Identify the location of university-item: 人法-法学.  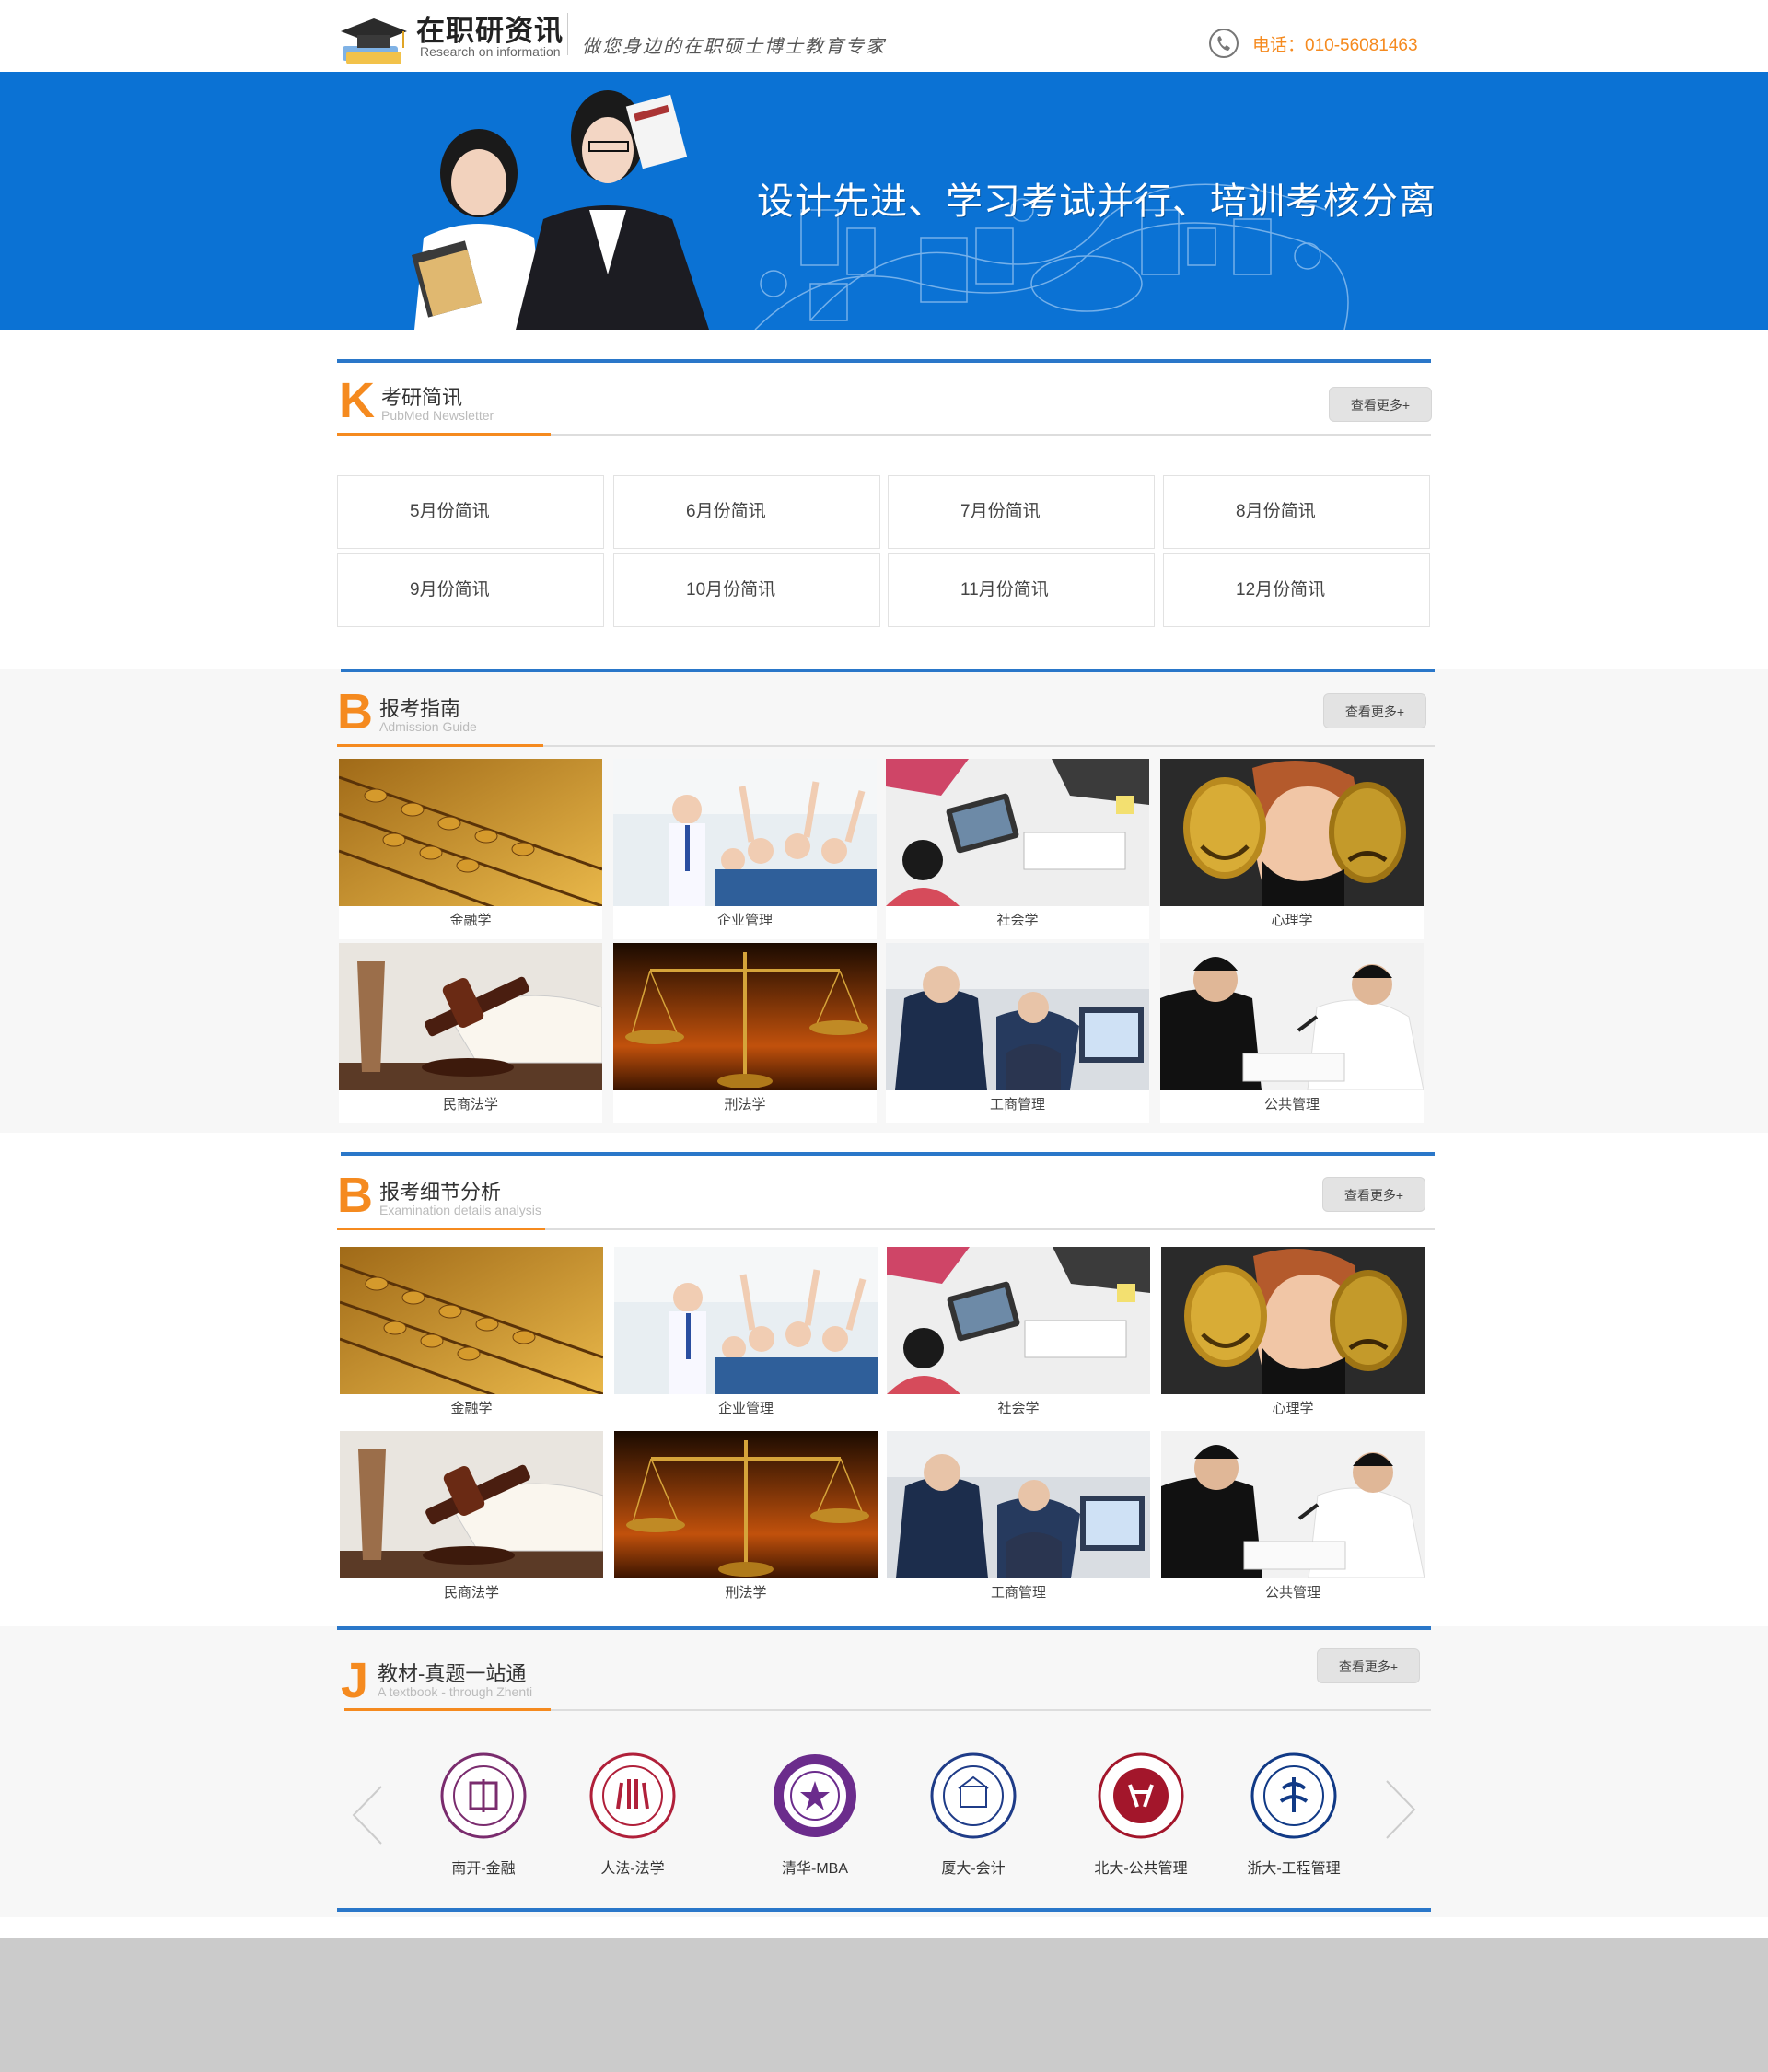
(632, 1815).